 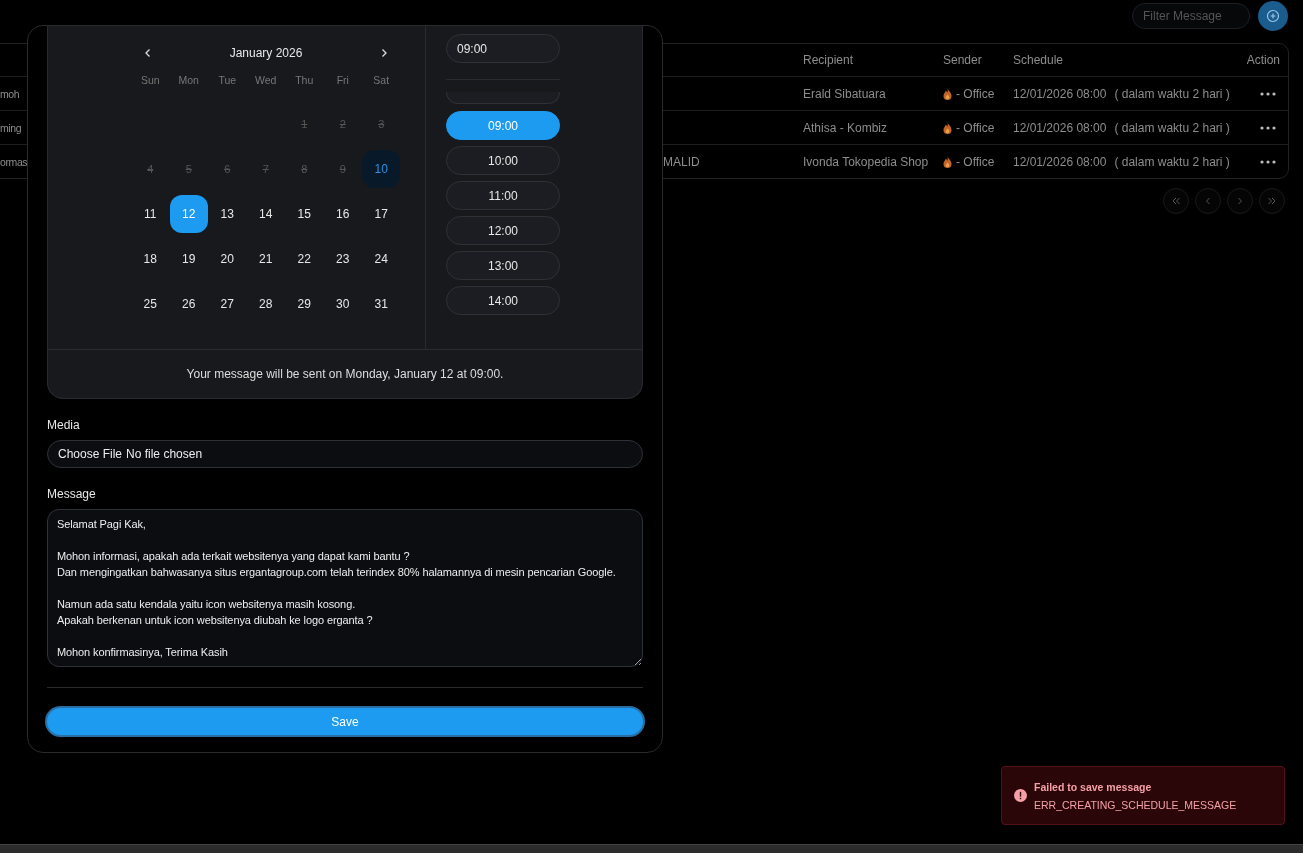 I want to click on time-field: 09:00, so click(x=503, y=48).